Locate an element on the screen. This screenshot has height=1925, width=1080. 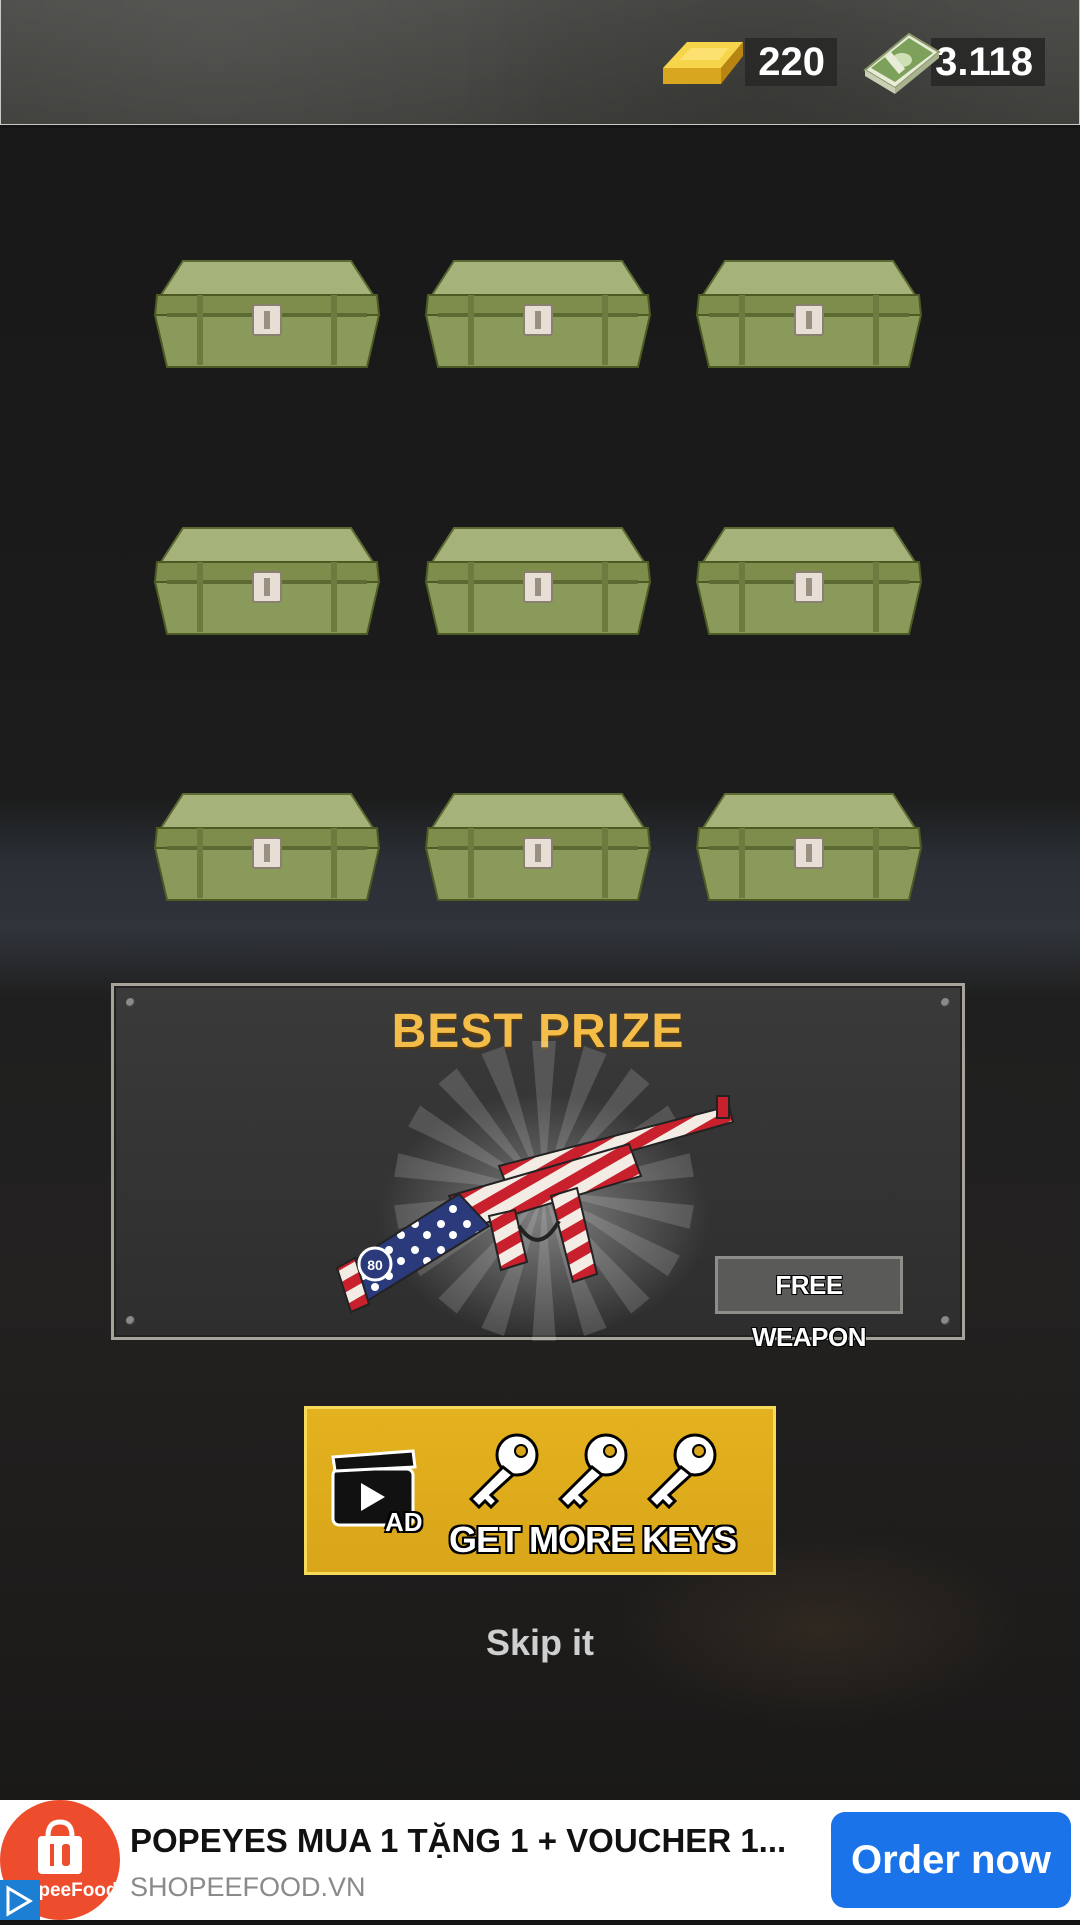
get-more-keys-button: AD GET MORE KEYS is located at coordinates (540, 1490).